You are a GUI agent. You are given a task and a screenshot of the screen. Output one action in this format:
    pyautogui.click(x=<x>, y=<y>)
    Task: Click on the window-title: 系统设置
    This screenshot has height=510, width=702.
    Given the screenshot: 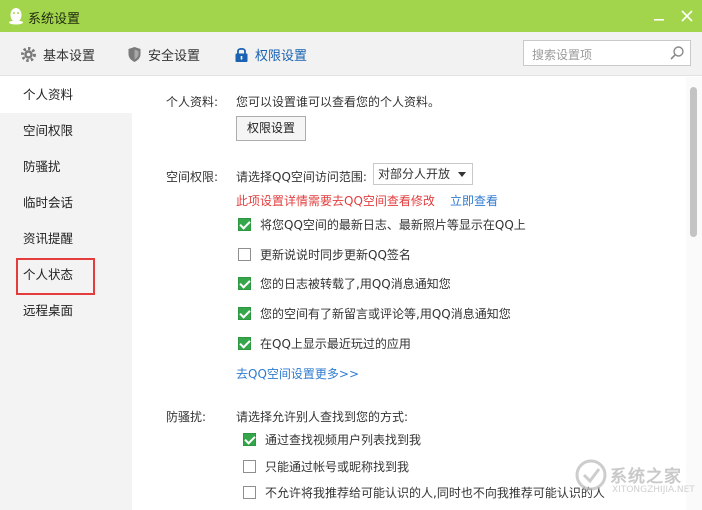 What is the action you would take?
    pyautogui.click(x=54, y=19)
    